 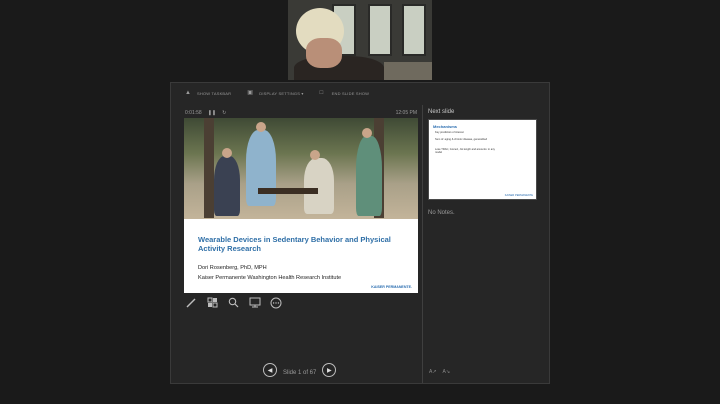 I want to click on timer-row: 0:01:58 ❚❚ ↻ 12:05 PM, so click(x=301, y=113).